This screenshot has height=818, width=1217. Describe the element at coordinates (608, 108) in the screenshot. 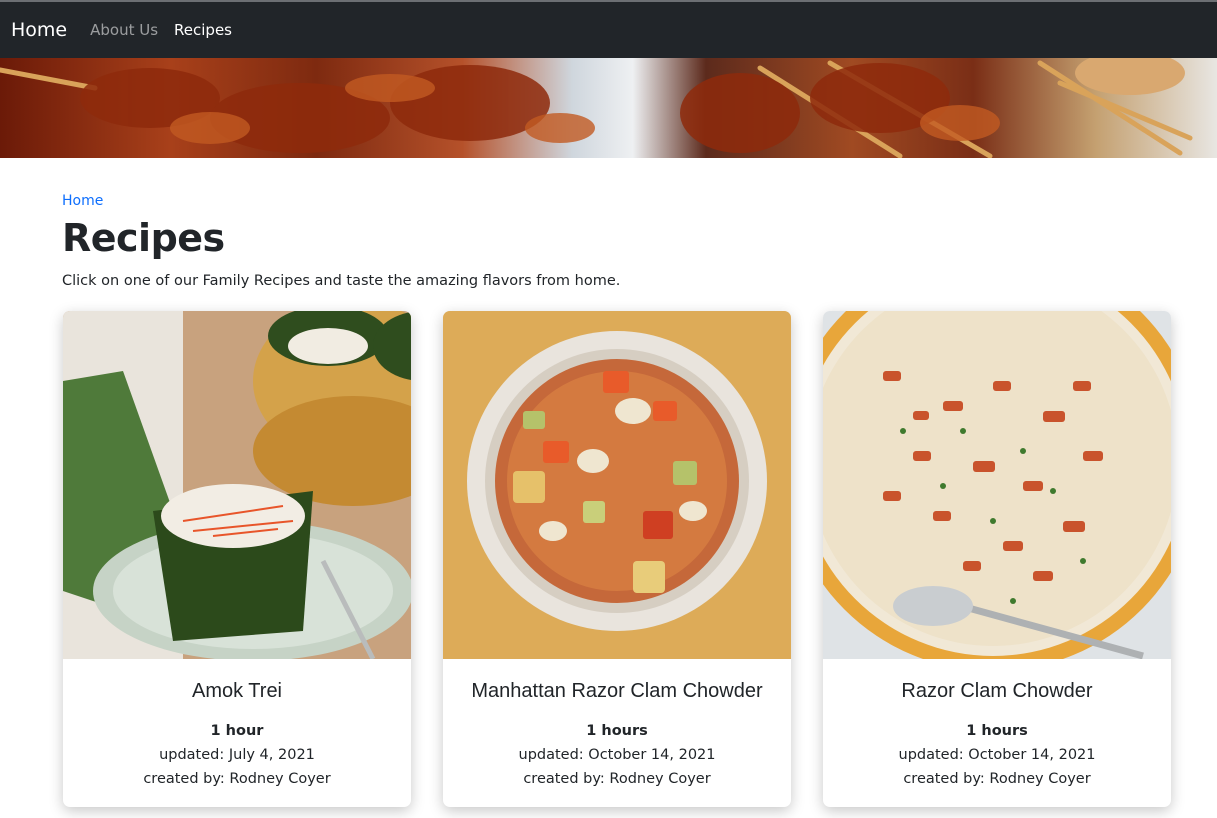

I see `hero-banner-image` at that location.